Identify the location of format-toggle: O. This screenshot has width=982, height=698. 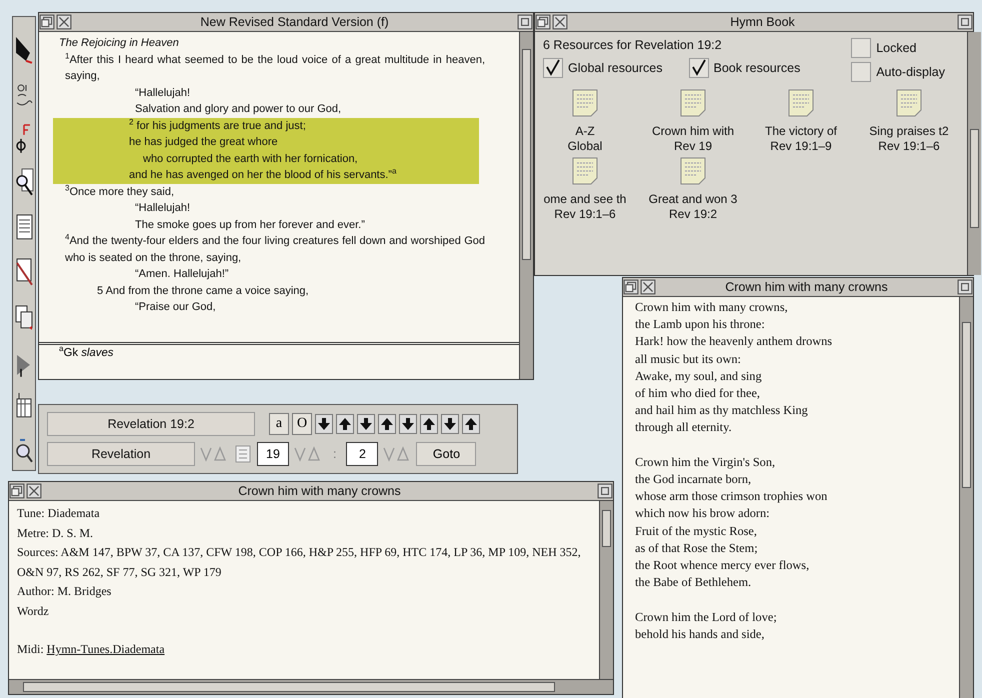
(302, 423).